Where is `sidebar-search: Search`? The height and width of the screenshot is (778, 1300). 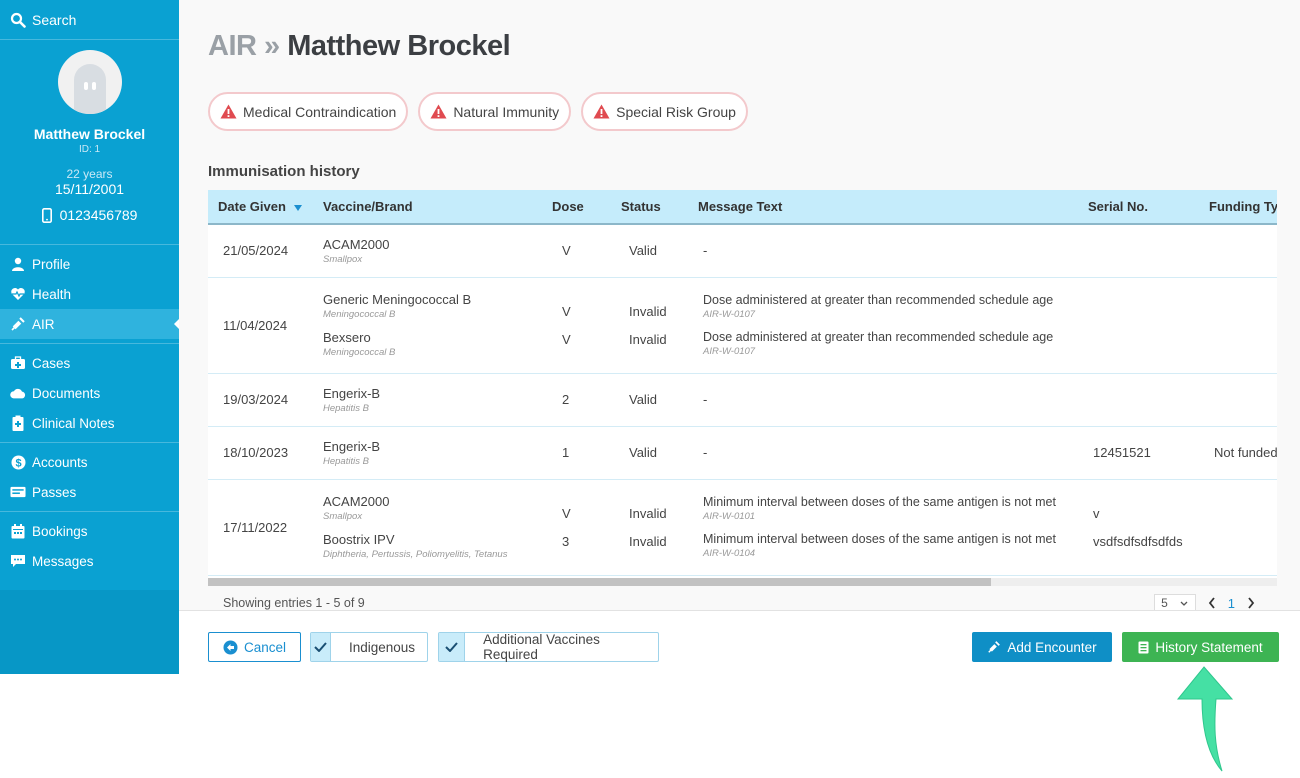 sidebar-search: Search is located at coordinates (89, 20).